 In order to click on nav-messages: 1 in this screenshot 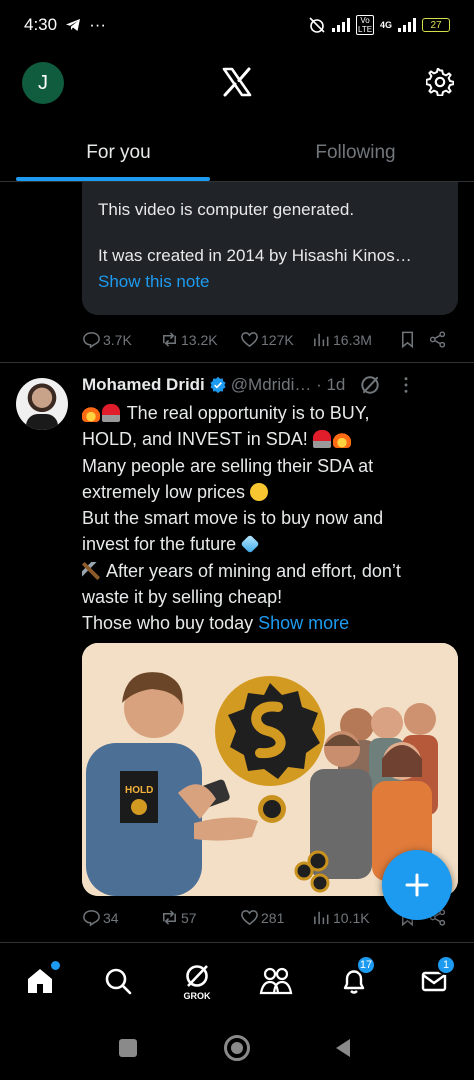, I will do `click(436, 977)`.